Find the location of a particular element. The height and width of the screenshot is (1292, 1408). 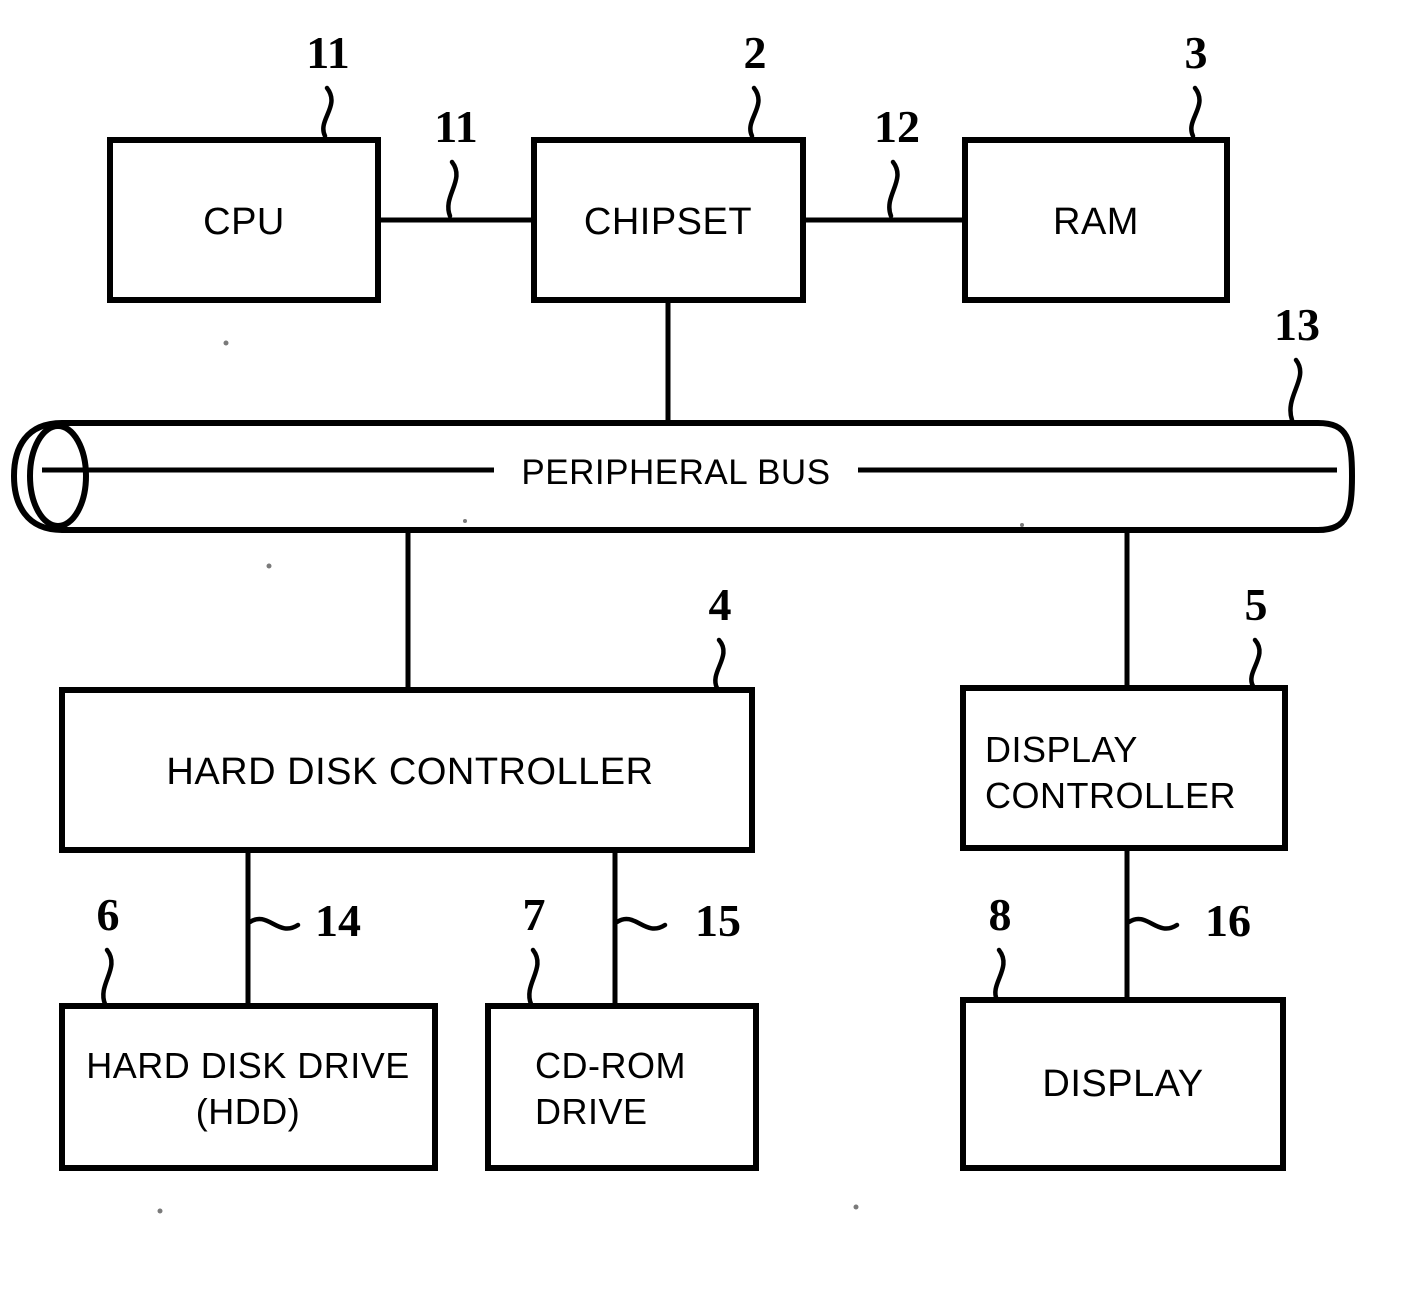

ref-numeral-7-group: 7 is located at coordinates (534, 948).